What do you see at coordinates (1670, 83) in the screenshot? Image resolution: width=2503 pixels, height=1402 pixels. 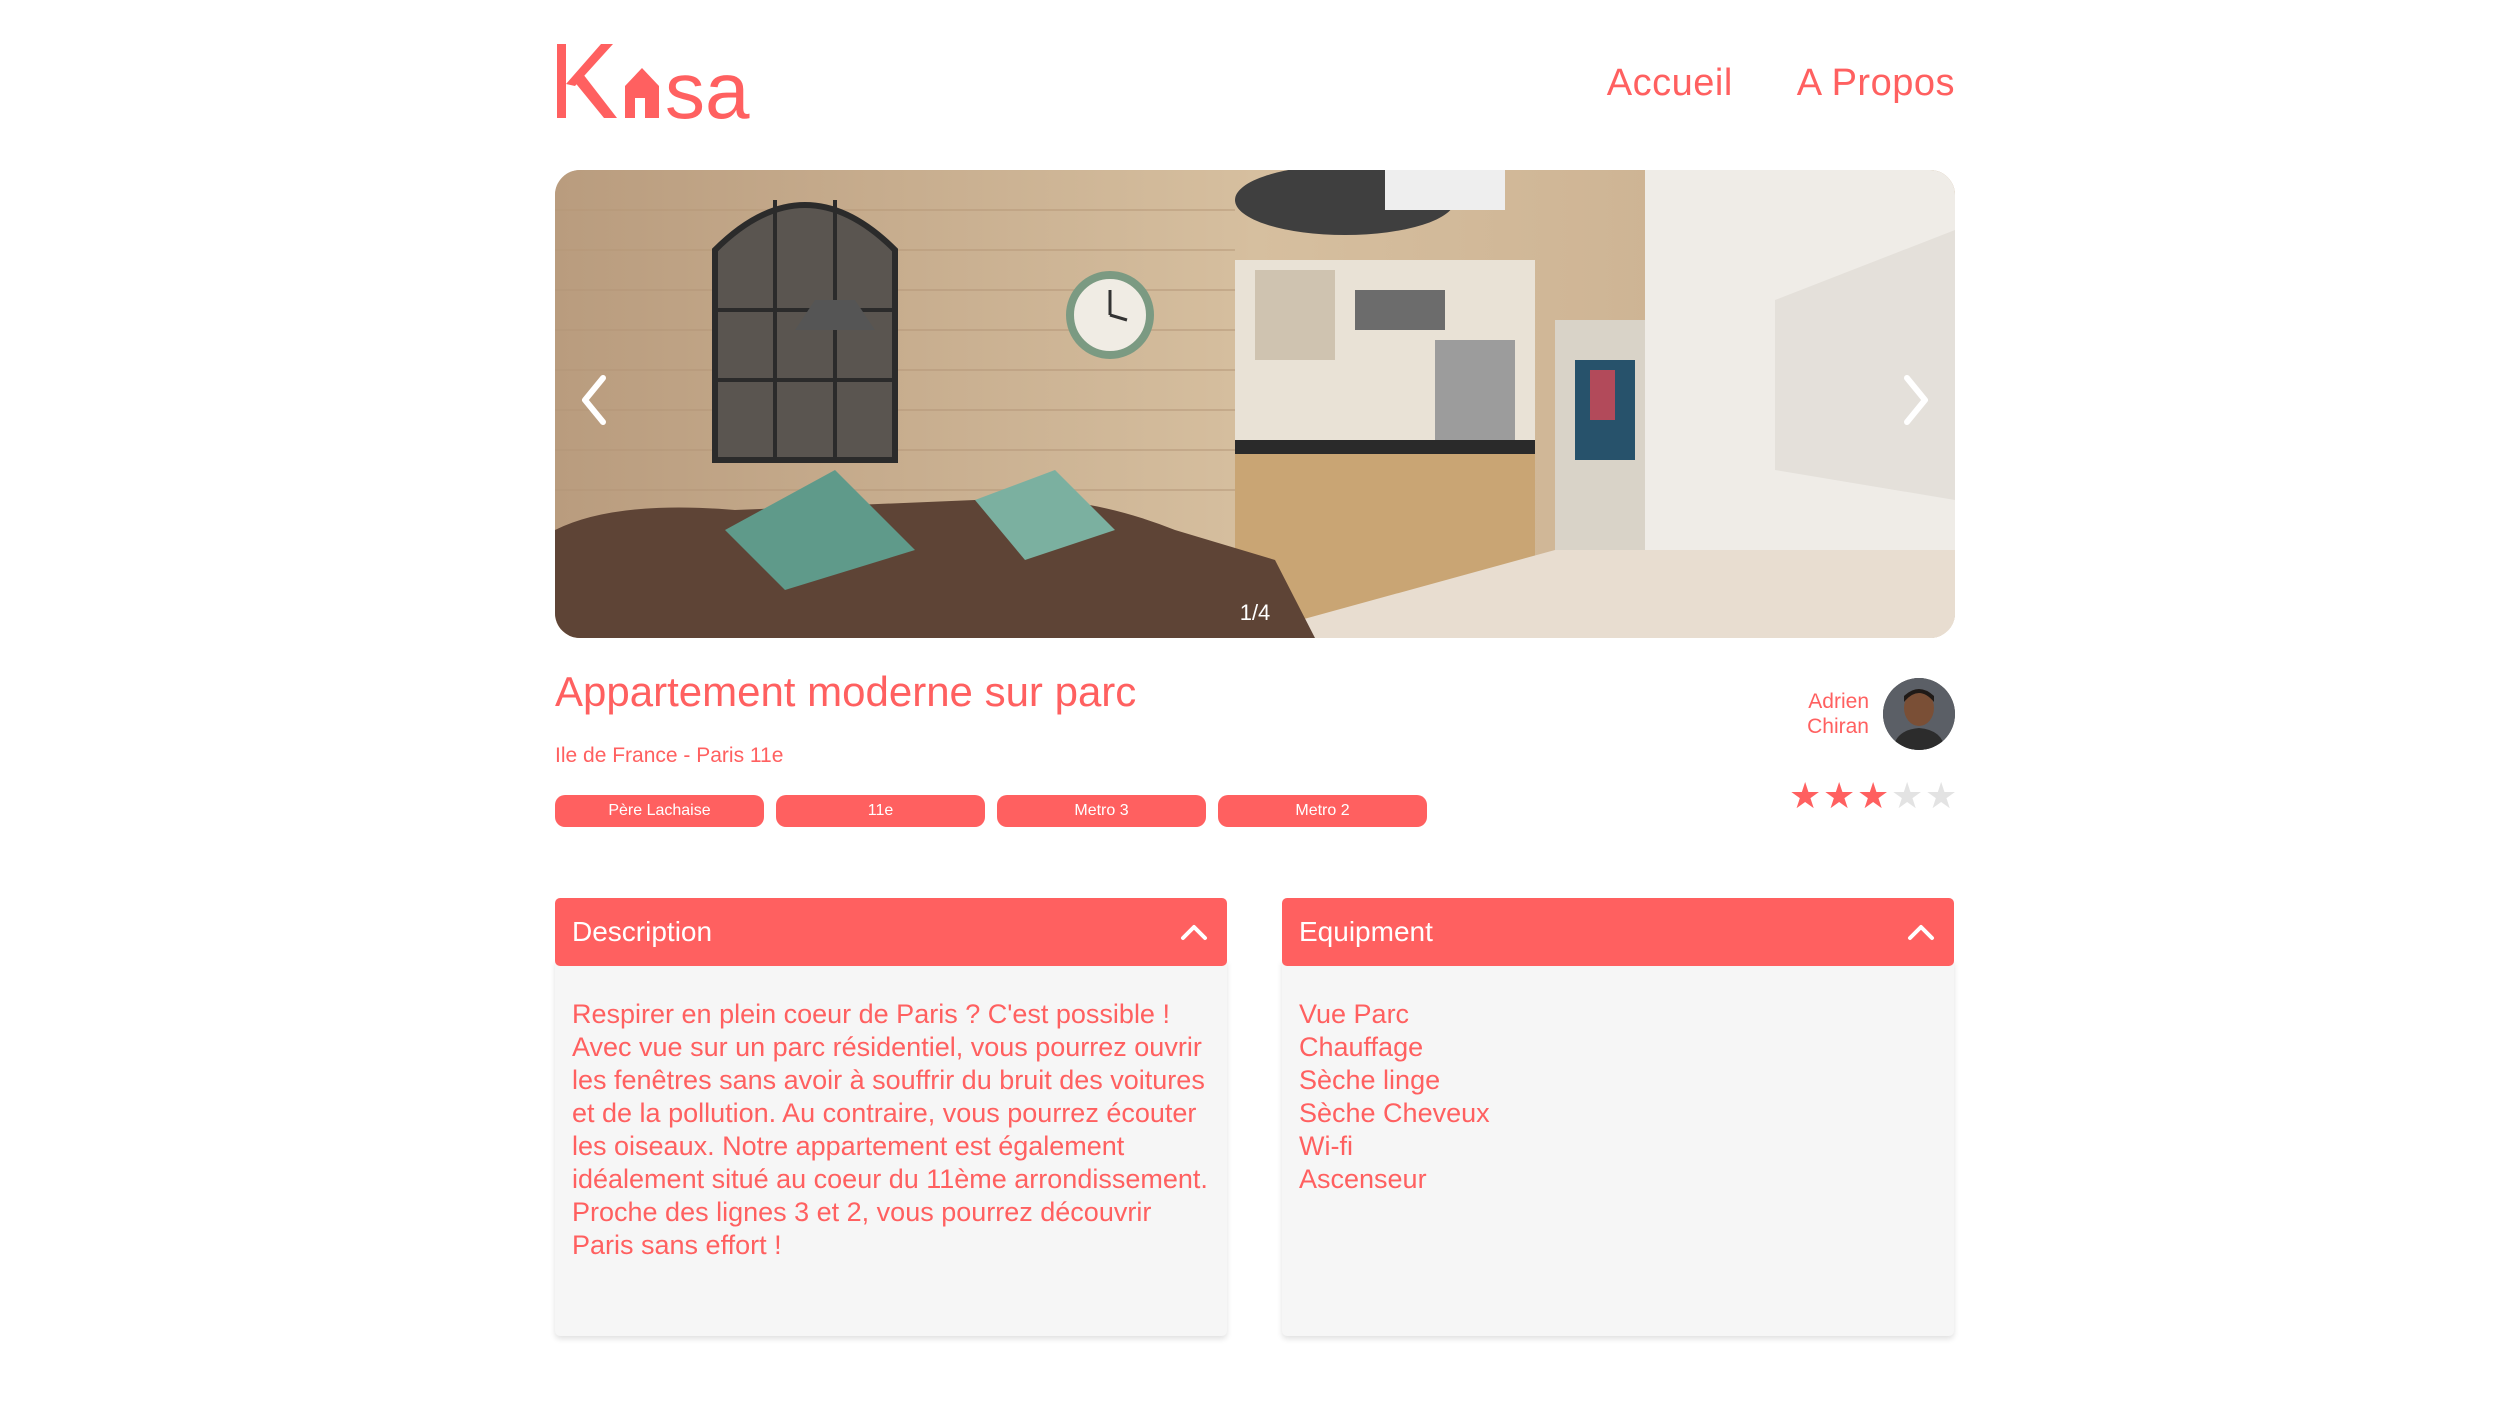 I see `nav-link-accueil: Accueil` at bounding box center [1670, 83].